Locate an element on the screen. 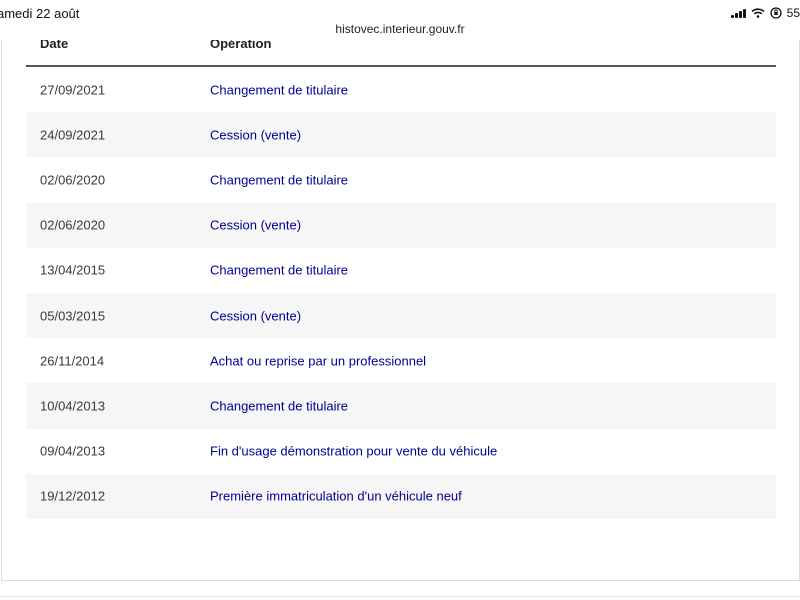 The image size is (800, 600). status-icons: 55 is located at coordinates (765, 13).